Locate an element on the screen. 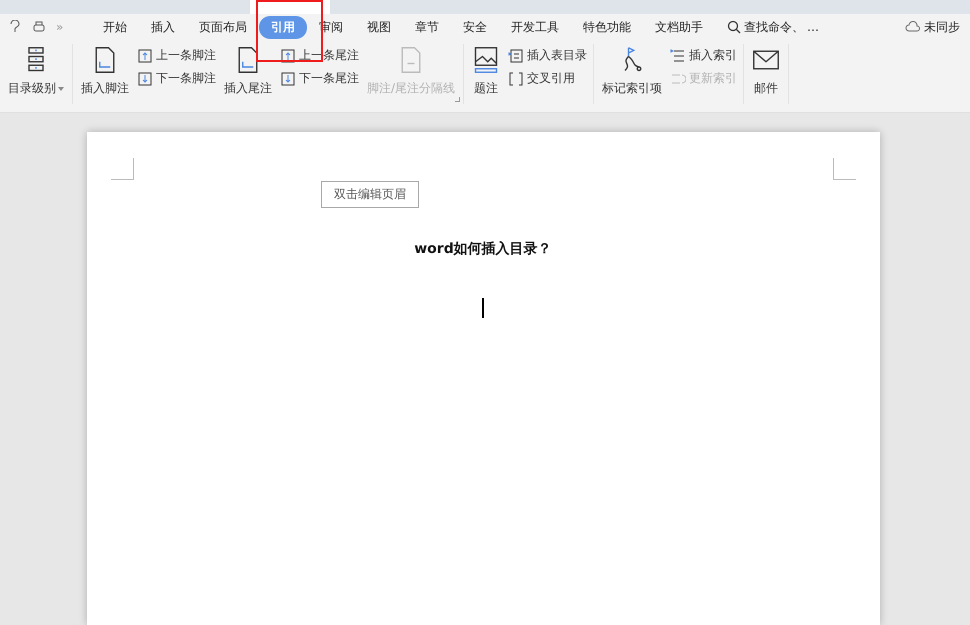  sync-status: 未同步 is located at coordinates (932, 27).